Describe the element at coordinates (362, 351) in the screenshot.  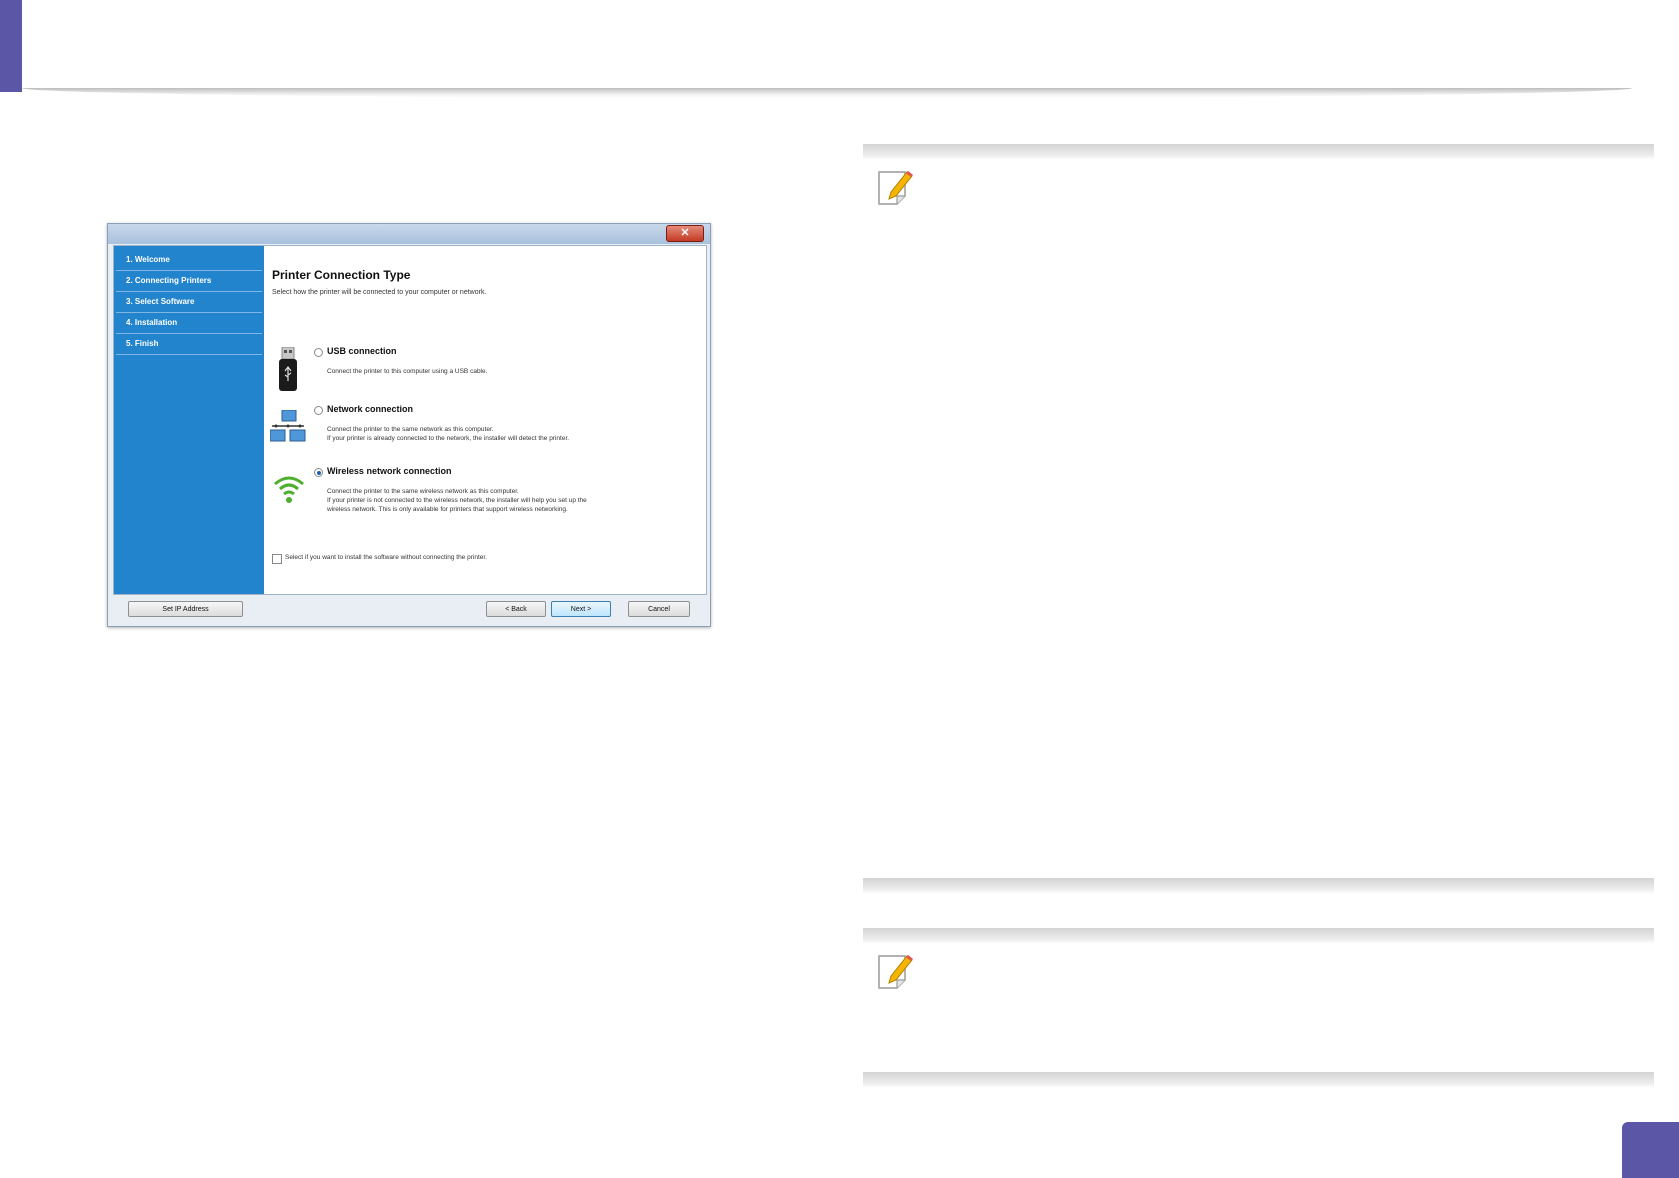
I see `usb-option-label: USB connection` at that location.